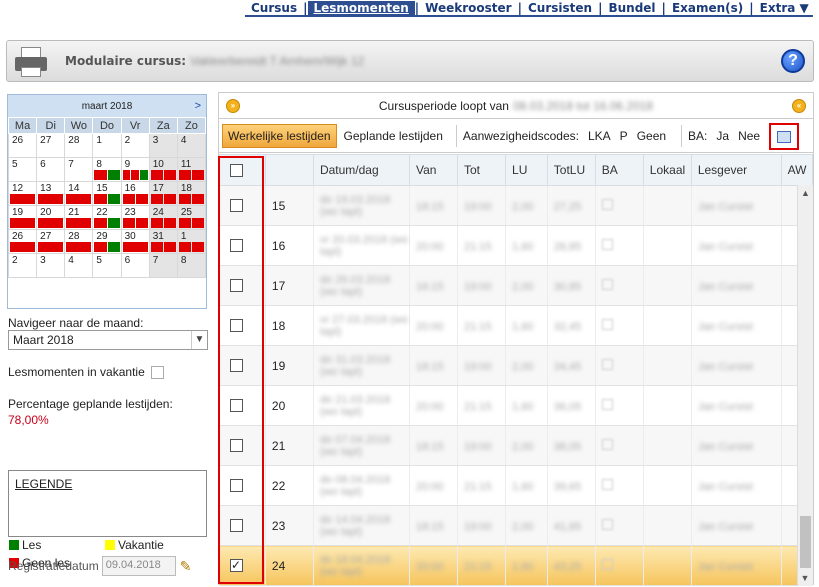  I want to click on pencil-icon: ✎, so click(186, 566).